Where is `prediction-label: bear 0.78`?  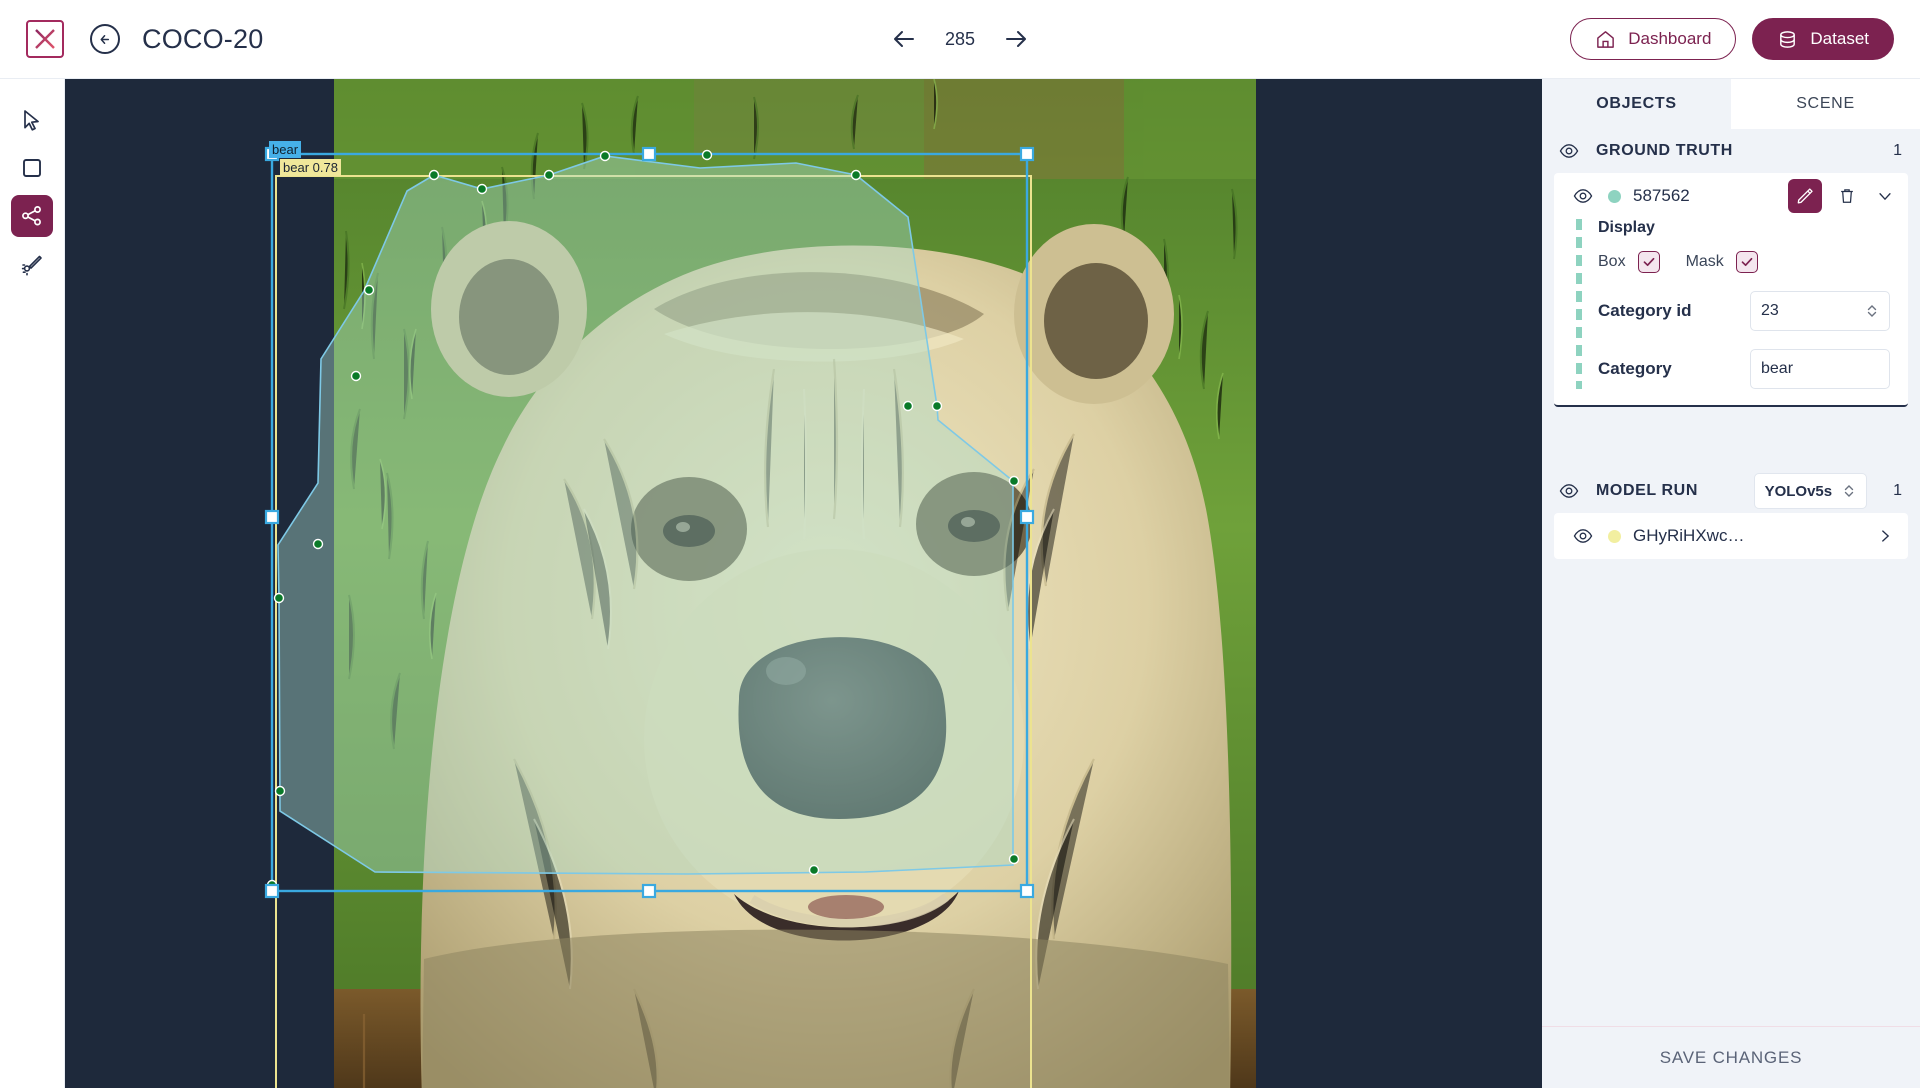
prediction-label: bear 0.78 is located at coordinates (310, 167).